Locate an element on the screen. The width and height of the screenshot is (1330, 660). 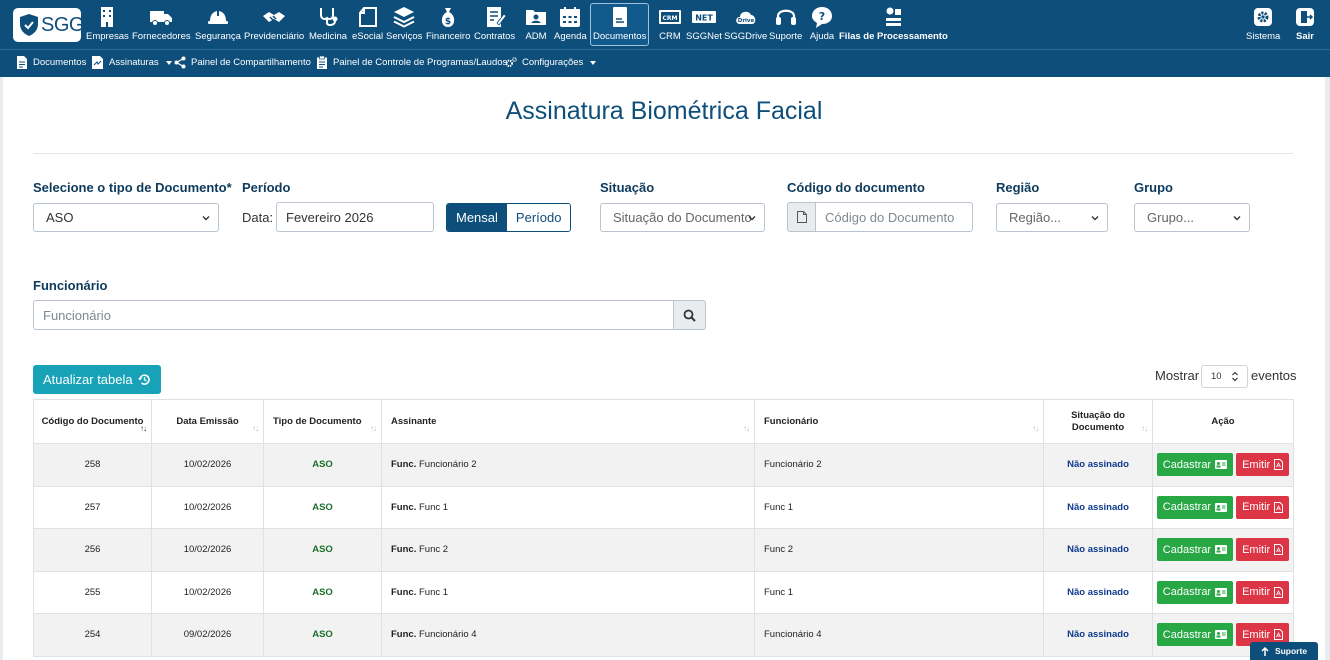
eventos-label: eventos is located at coordinates (1274, 375).